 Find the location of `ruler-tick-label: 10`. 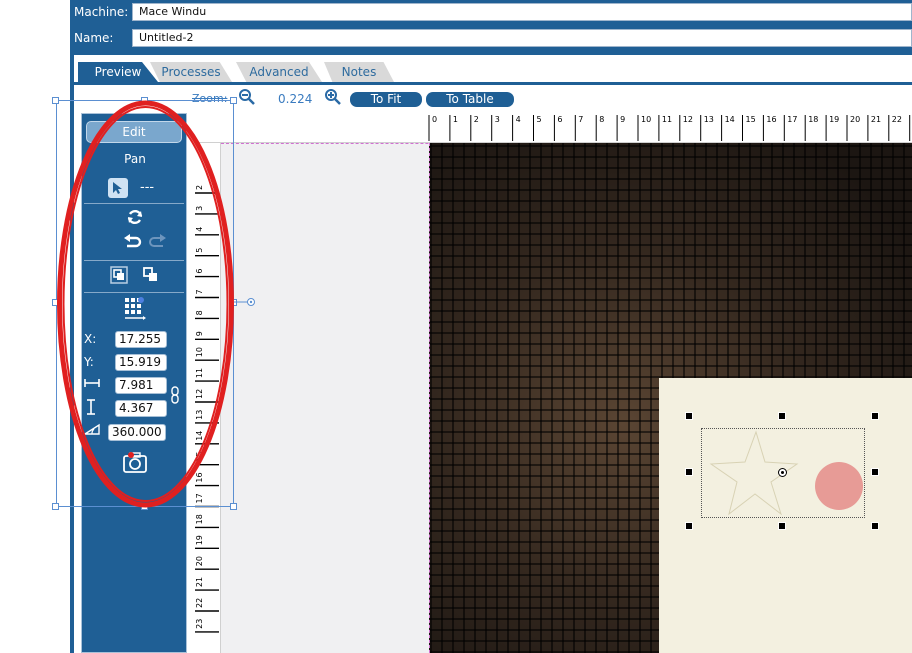

ruler-tick-label: 10 is located at coordinates (646, 119).